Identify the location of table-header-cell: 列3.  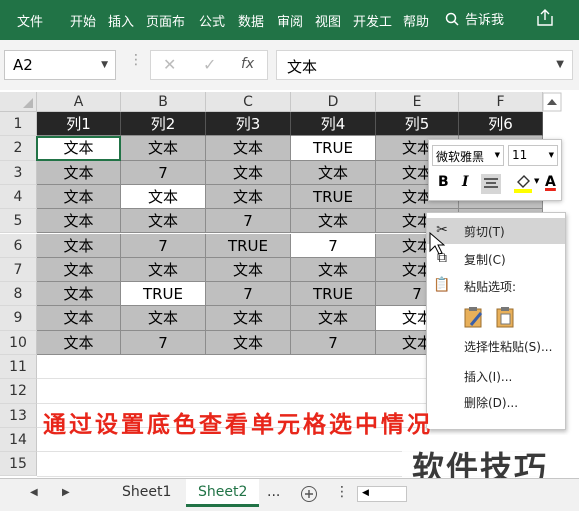
(248, 124).